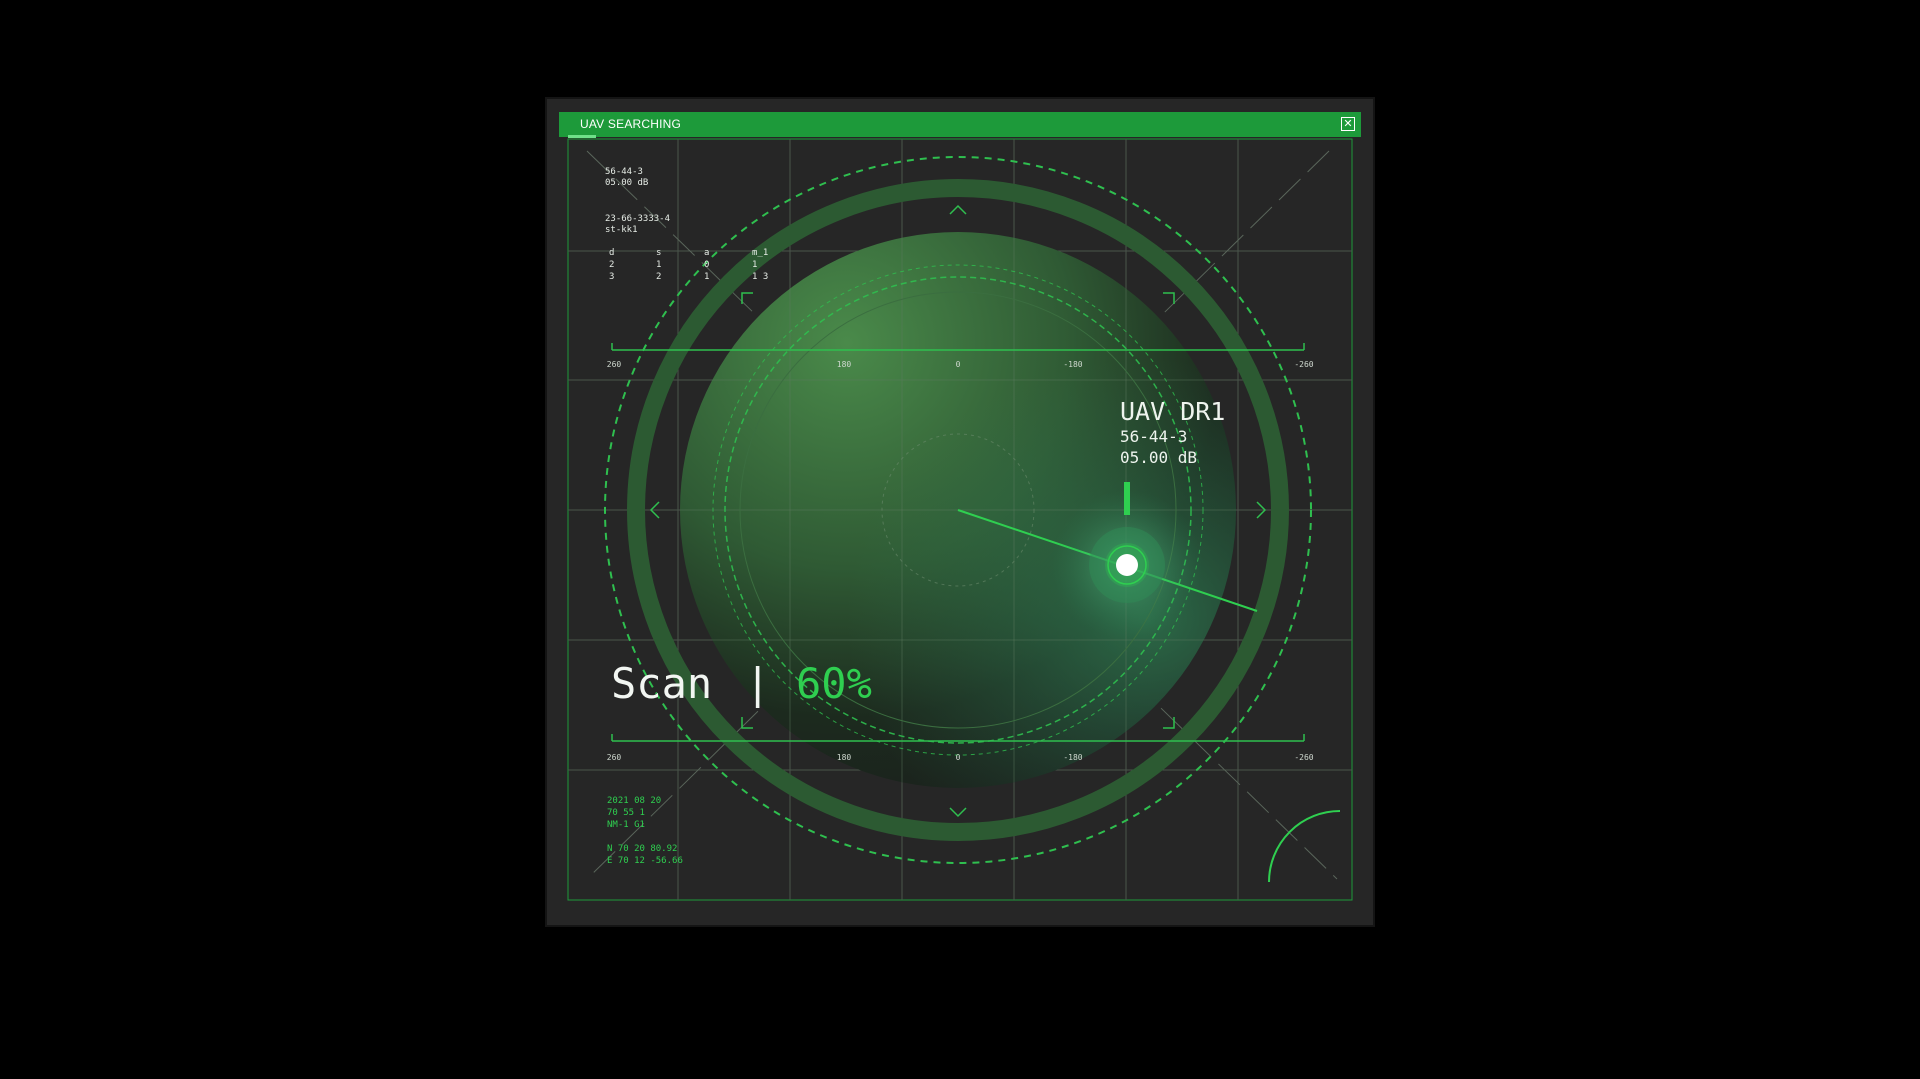  Describe the element at coordinates (844, 757) in the screenshot. I see `bottom-scale-label: 180` at that location.